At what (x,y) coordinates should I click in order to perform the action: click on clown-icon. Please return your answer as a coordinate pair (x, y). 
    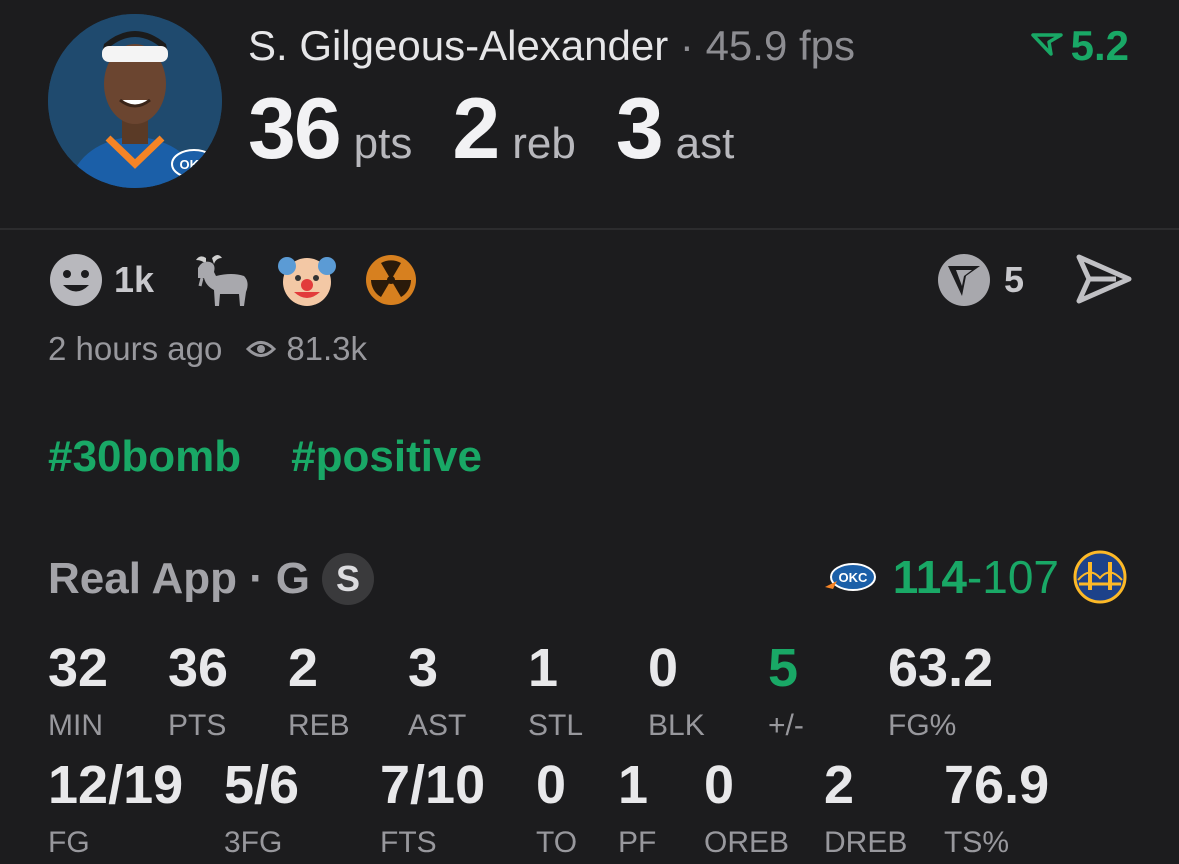
    Looking at the image, I should click on (307, 281).